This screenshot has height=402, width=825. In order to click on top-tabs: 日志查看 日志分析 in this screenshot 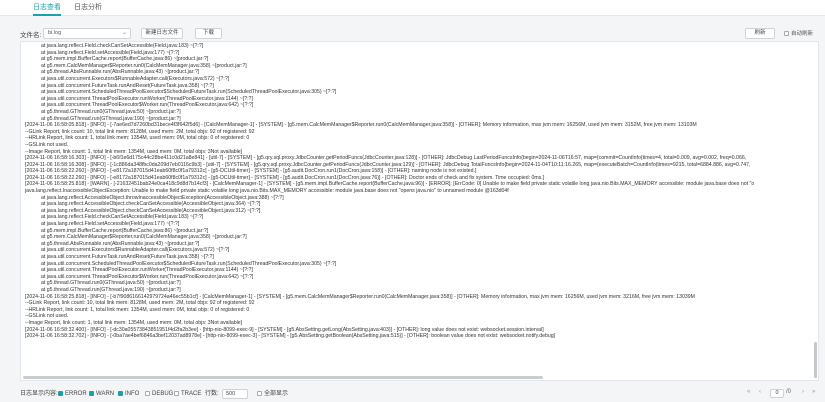, I will do `click(412, 8)`.